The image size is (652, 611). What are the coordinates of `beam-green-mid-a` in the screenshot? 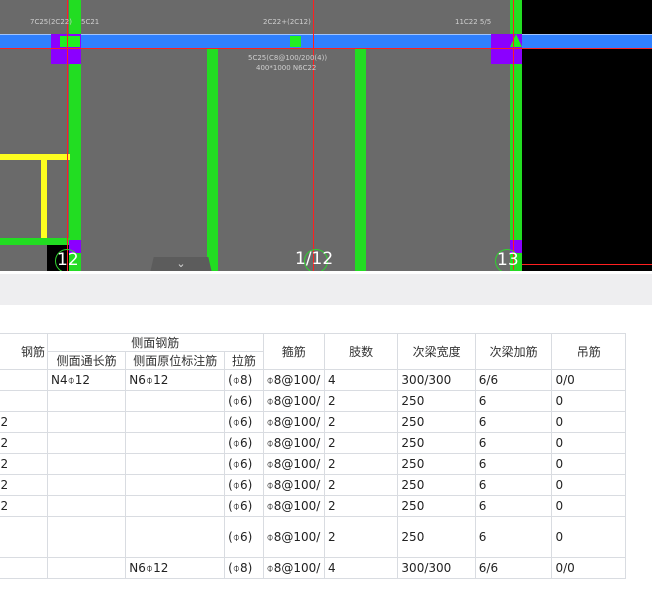 It's located at (212, 159).